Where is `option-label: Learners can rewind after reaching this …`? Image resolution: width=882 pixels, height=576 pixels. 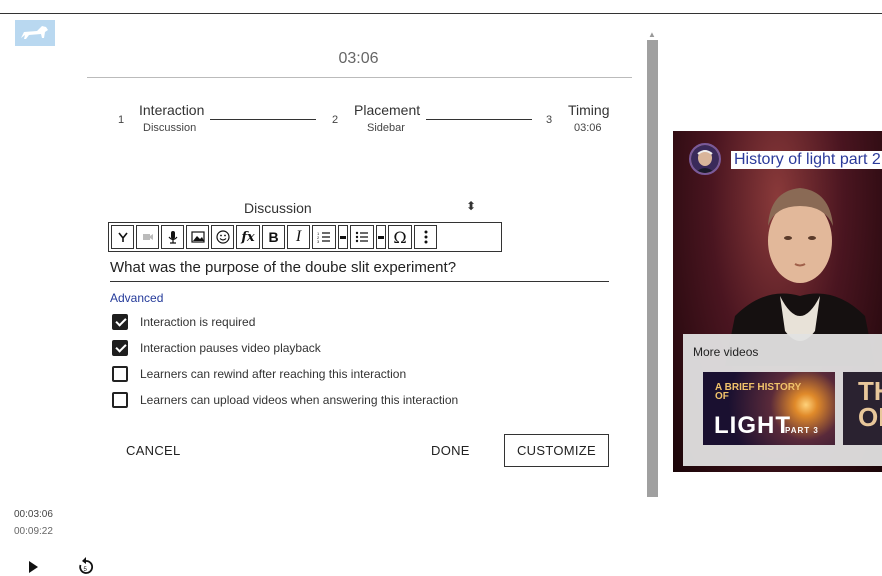 option-label: Learners can rewind after reaching this … is located at coordinates (273, 374).